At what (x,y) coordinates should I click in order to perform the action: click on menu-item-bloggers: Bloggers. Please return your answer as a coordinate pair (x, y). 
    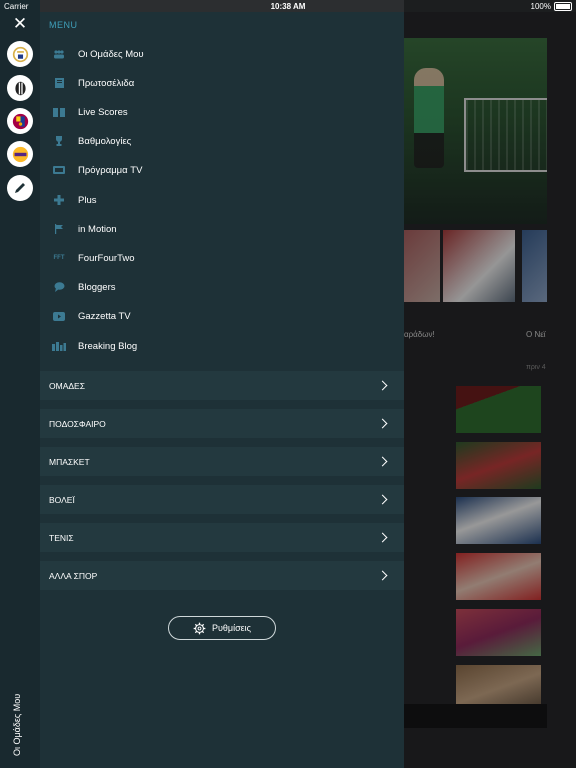
    Looking at the image, I should click on (222, 287).